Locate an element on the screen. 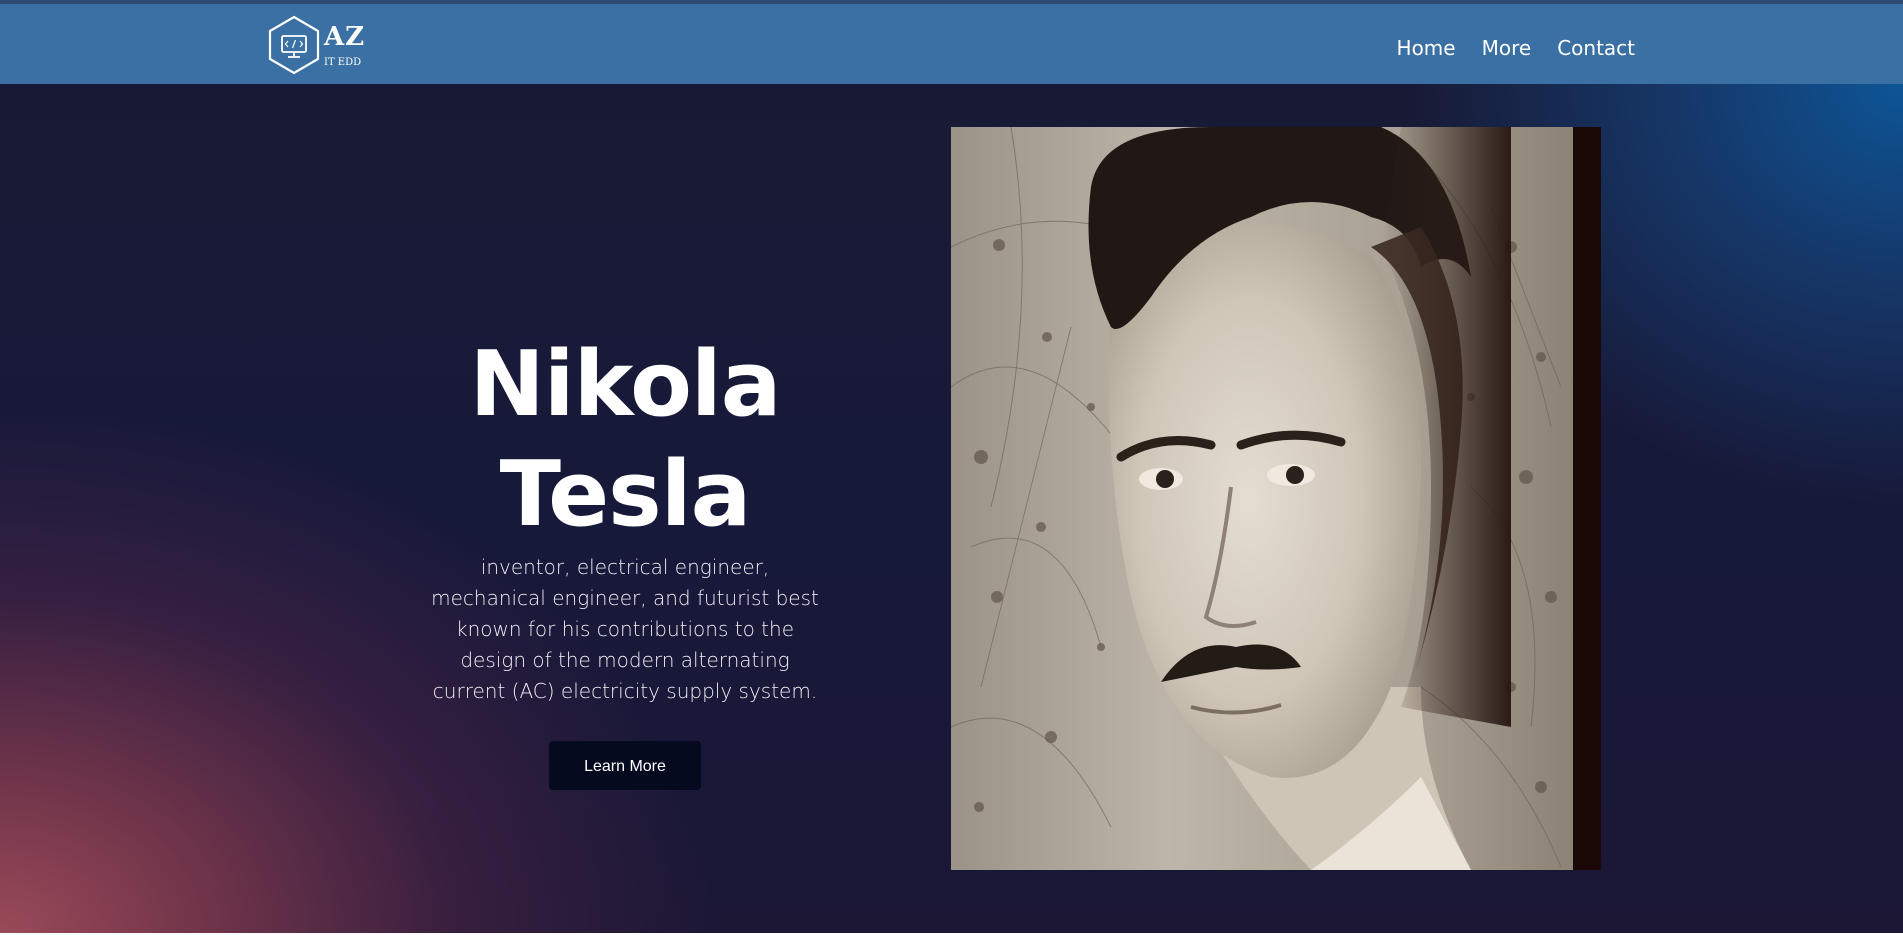  hero-title: Nikola Tesla is located at coordinates (625, 439).